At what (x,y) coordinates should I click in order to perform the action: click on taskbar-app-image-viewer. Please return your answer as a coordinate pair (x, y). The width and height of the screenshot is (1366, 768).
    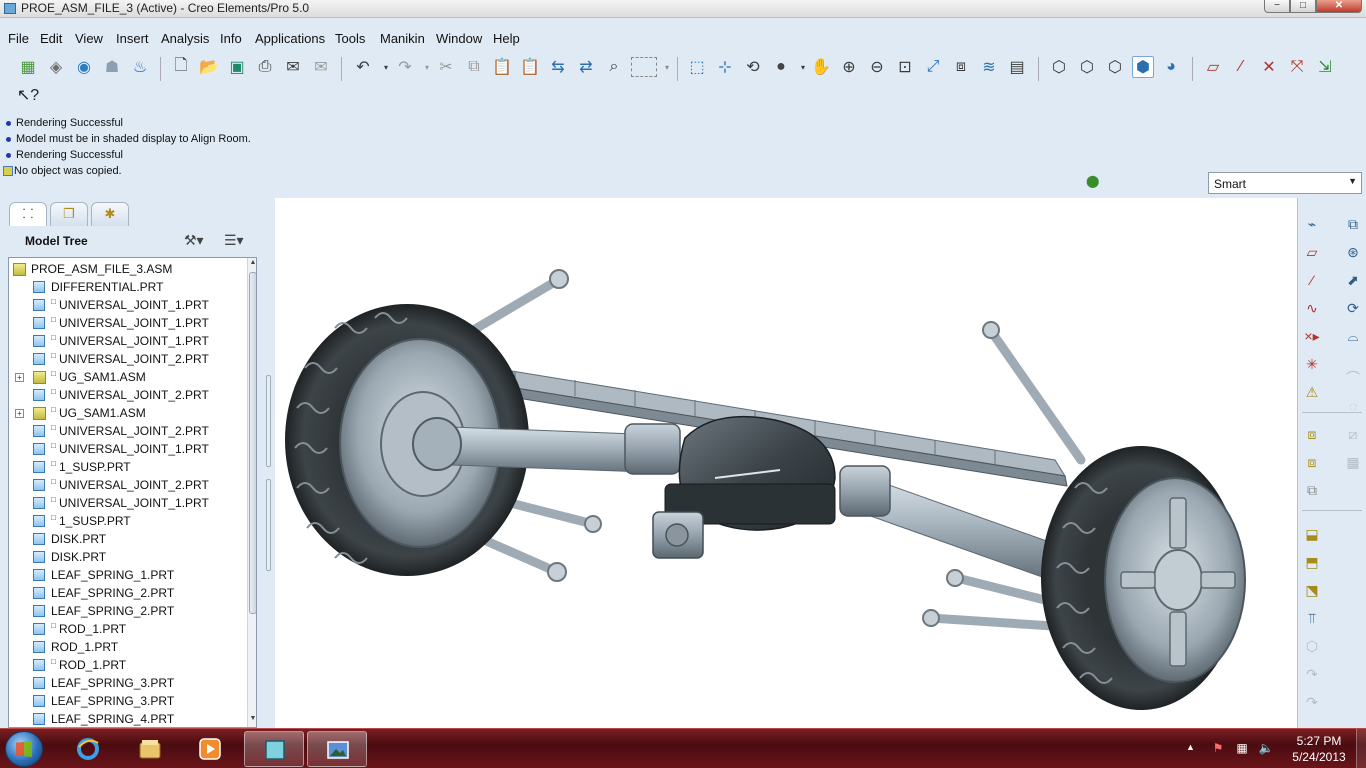
    Looking at the image, I should click on (337, 749).